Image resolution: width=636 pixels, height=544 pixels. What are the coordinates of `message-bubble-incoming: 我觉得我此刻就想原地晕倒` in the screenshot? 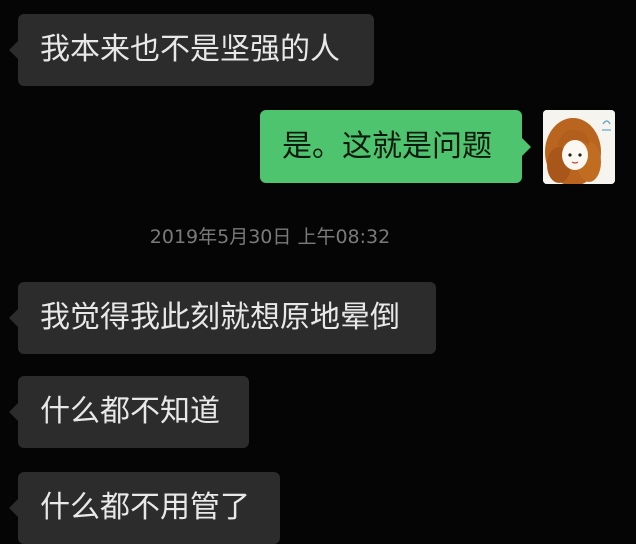 It's located at (222, 318).